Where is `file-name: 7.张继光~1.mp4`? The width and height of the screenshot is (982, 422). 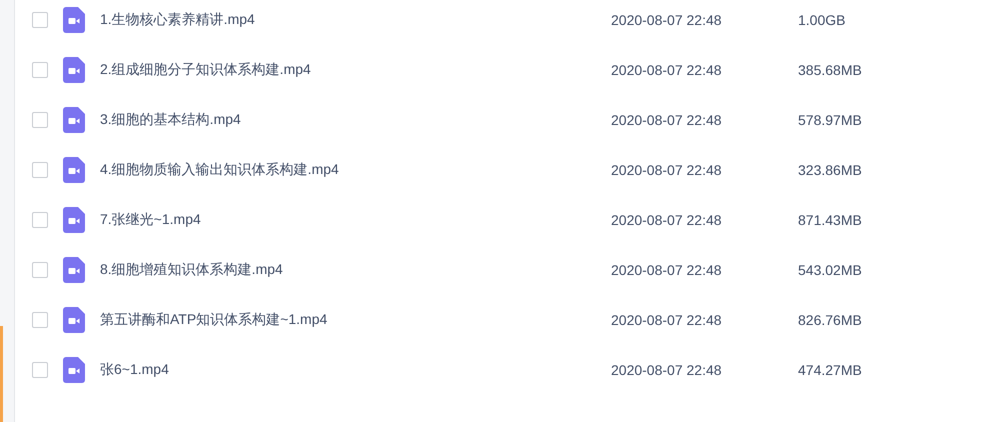 file-name: 7.张继光~1.mp4 is located at coordinates (355, 220).